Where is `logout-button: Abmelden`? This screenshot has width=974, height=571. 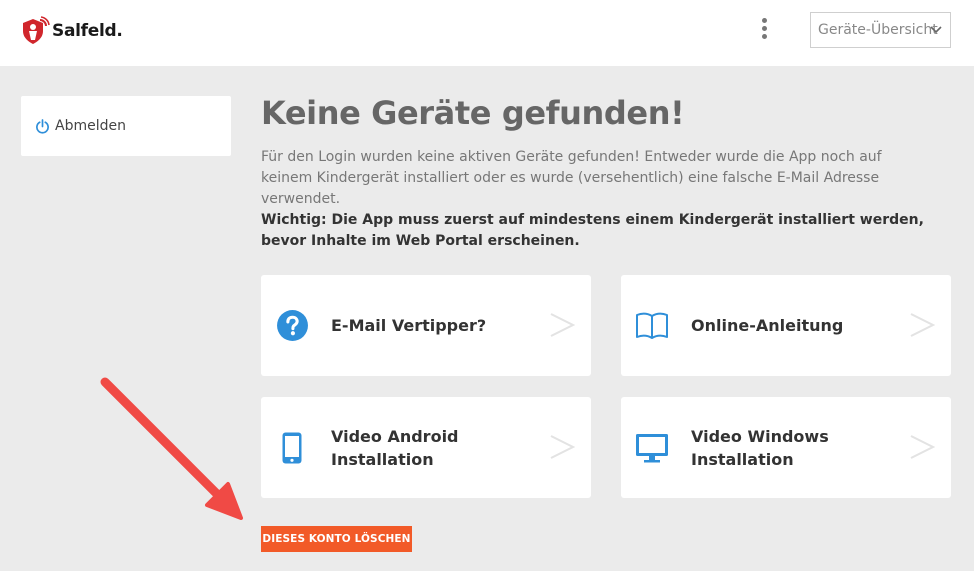 logout-button: Abmelden is located at coordinates (126, 126).